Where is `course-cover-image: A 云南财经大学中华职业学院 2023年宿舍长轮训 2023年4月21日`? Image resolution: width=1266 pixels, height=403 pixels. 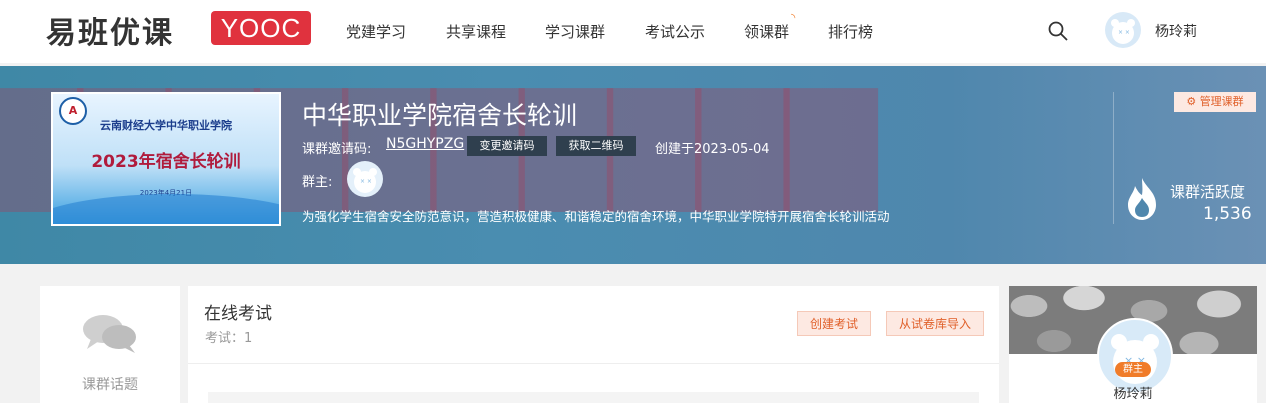
course-cover-image: A 云南财经大学中华职业学院 2023年宿舍长轮训 2023年4月21日 is located at coordinates (166, 159).